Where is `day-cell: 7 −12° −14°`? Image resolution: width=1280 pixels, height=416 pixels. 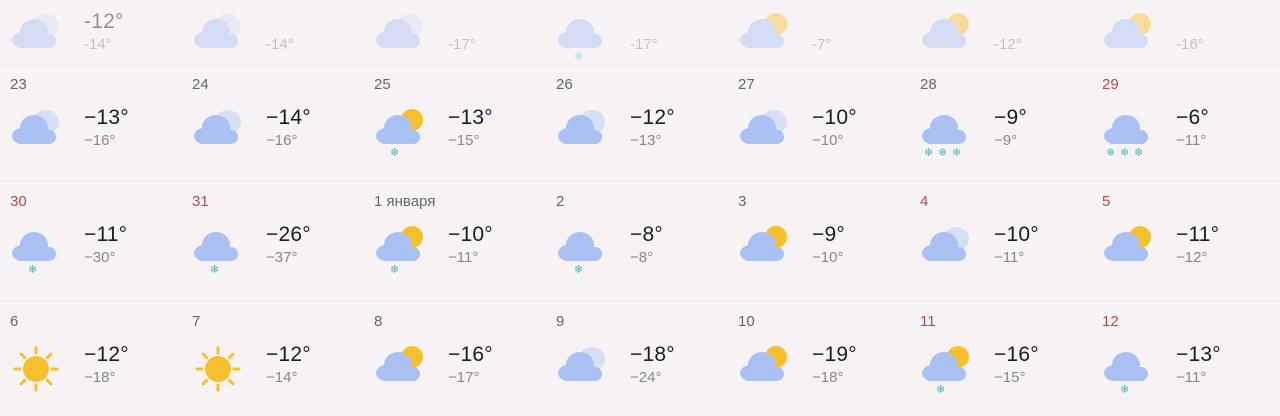 day-cell: 7 −12° −14° is located at coordinates (273, 359).